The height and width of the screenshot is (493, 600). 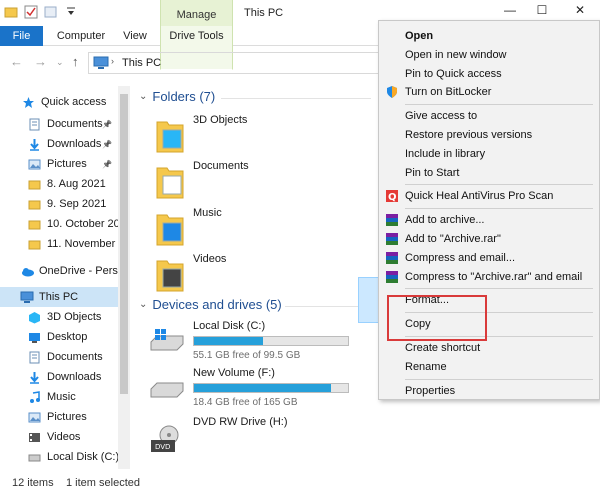 I want to click on menu-item-restore-previous-versions: Restore previous versions, so click(x=489, y=135).